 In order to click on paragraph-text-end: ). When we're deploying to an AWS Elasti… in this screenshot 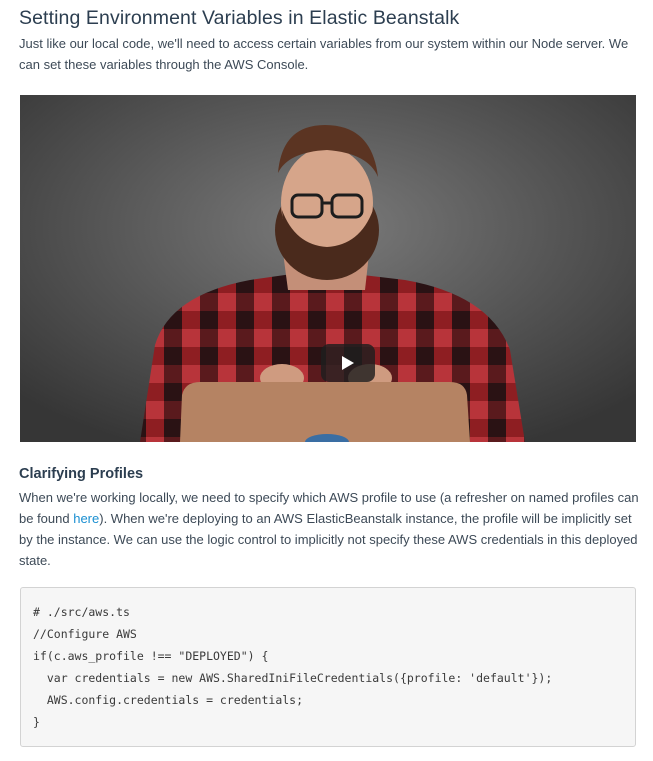, I will do `click(328, 539)`.